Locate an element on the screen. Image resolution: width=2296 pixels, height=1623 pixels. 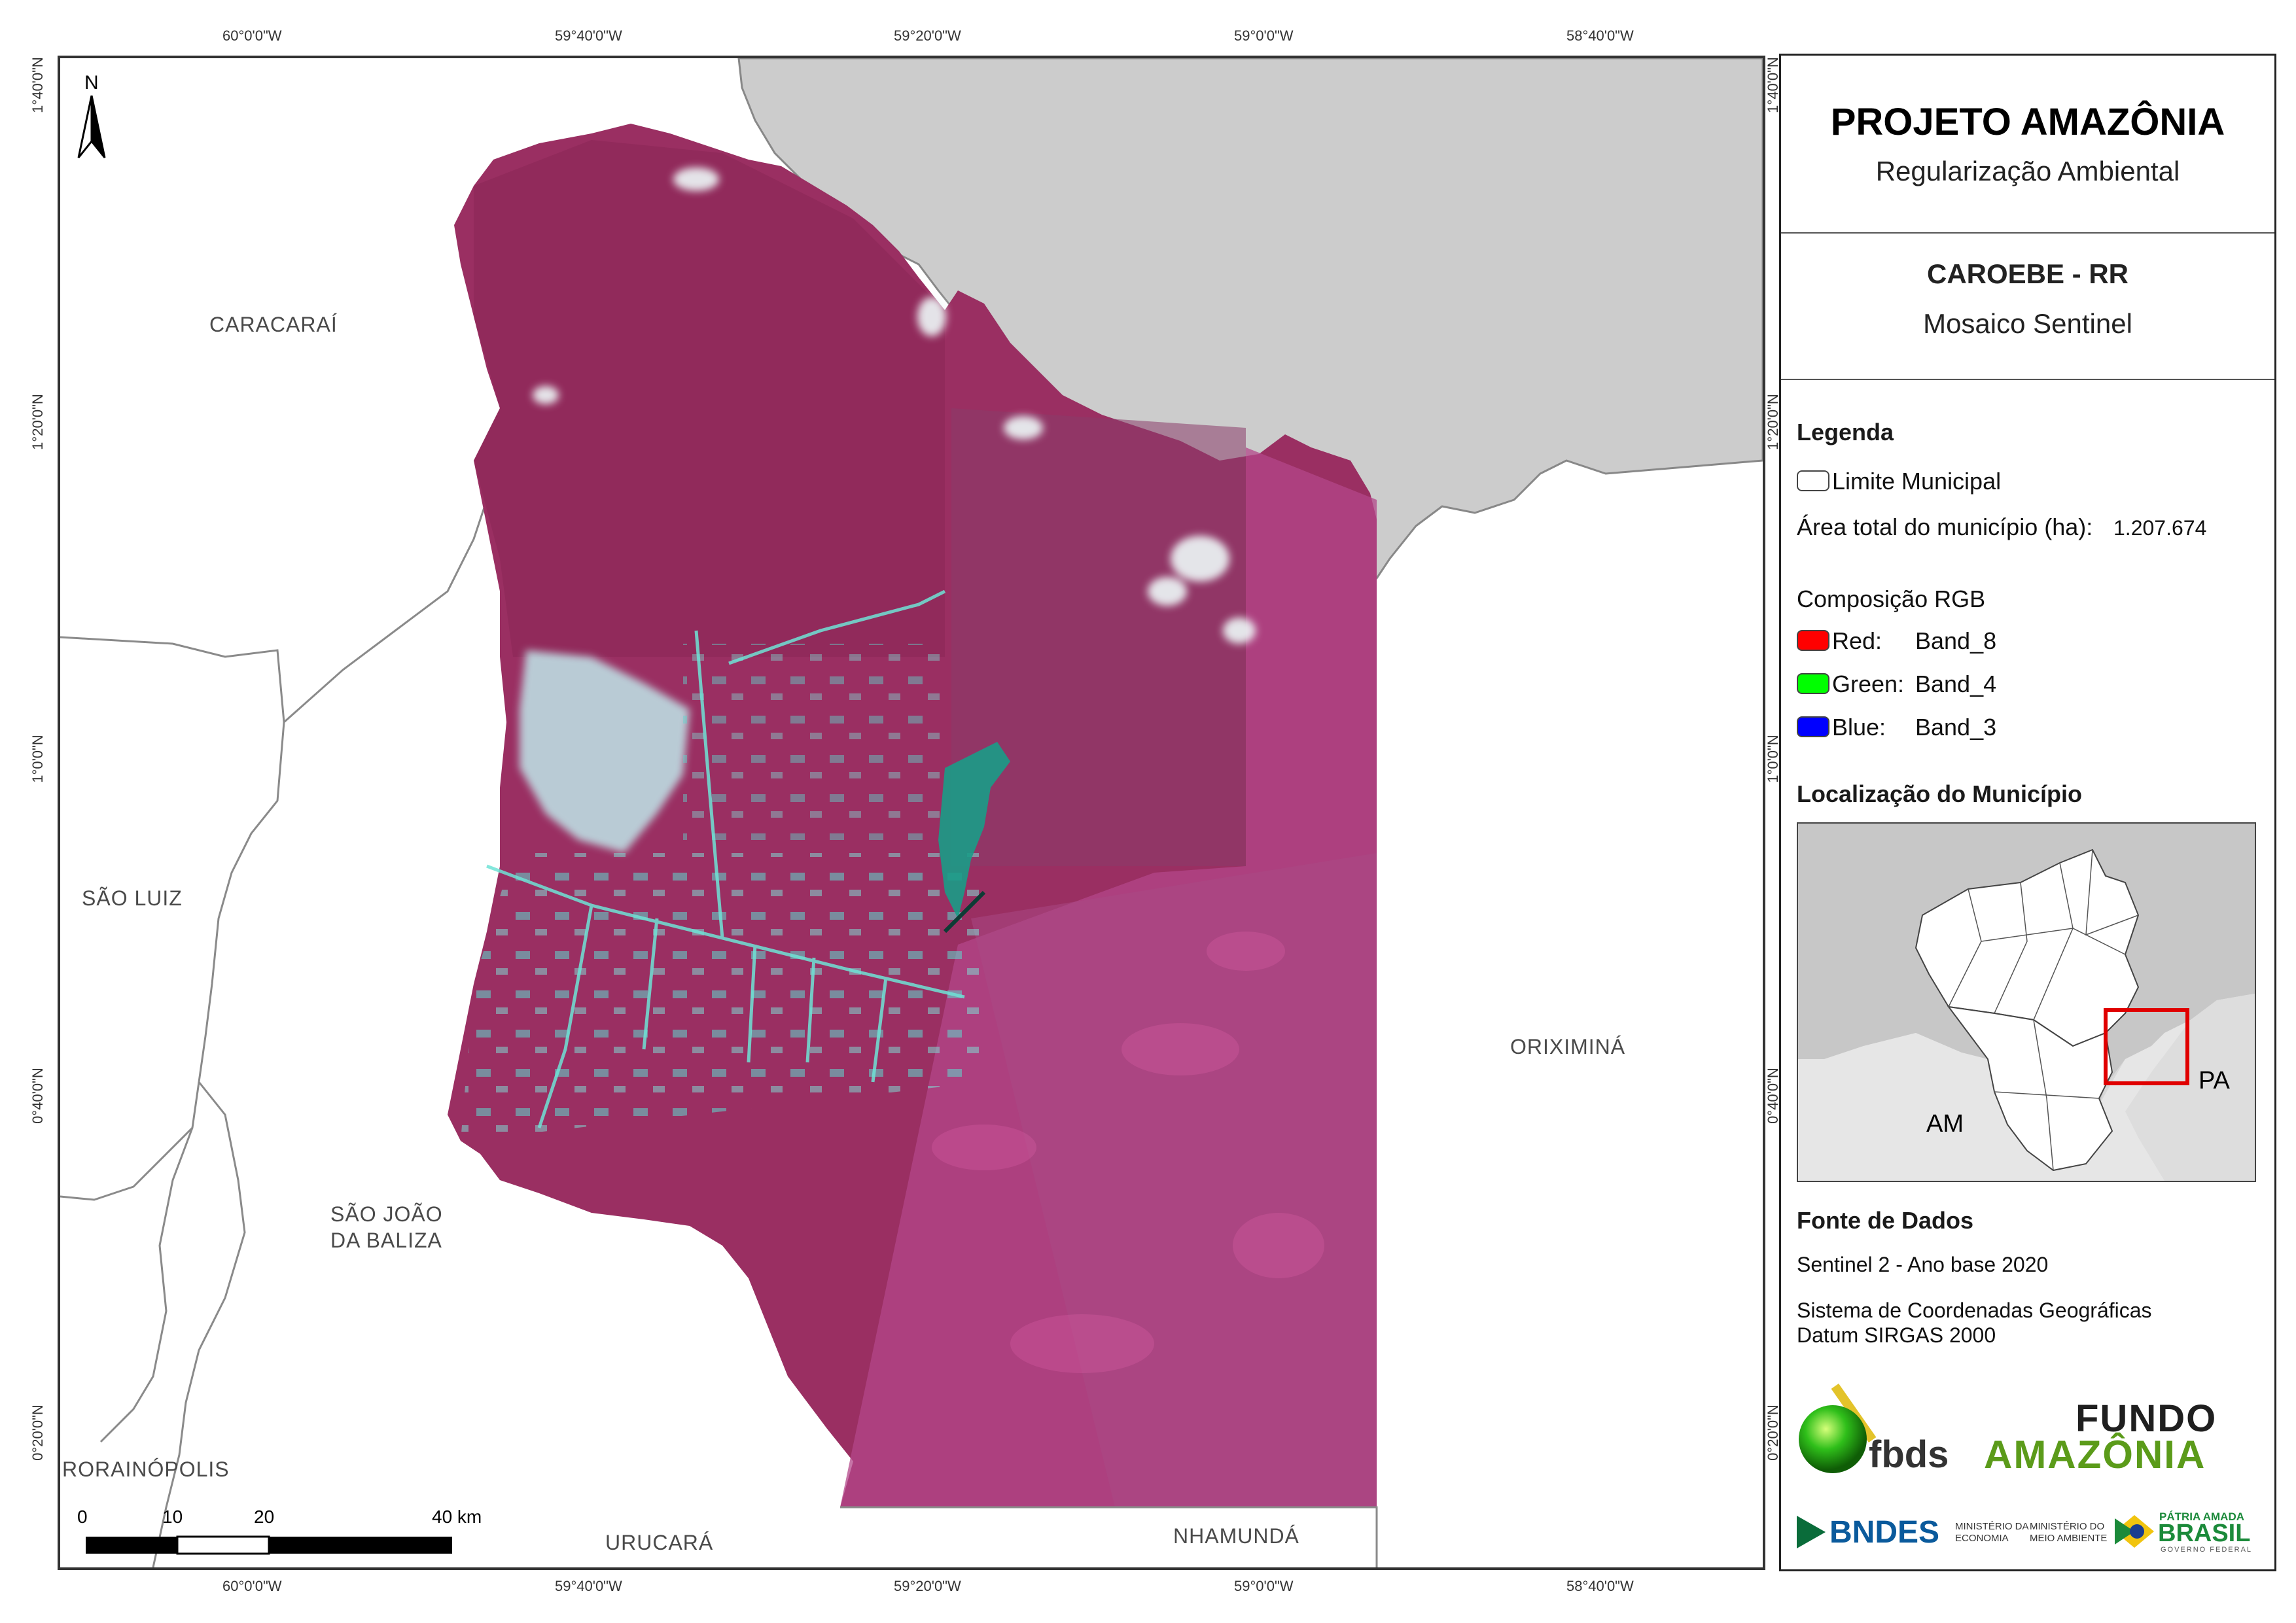
band-green-channel: Green: is located at coordinates (1869, 684).